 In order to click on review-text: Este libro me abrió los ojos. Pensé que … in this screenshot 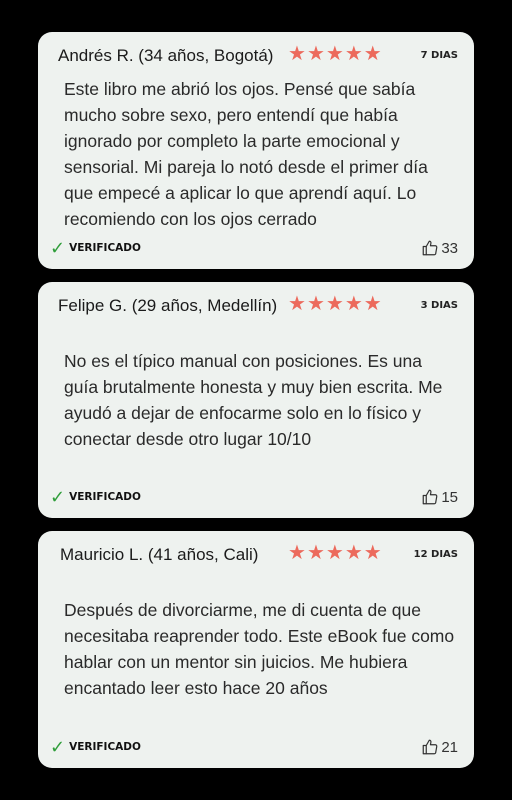, I will do `click(246, 154)`.